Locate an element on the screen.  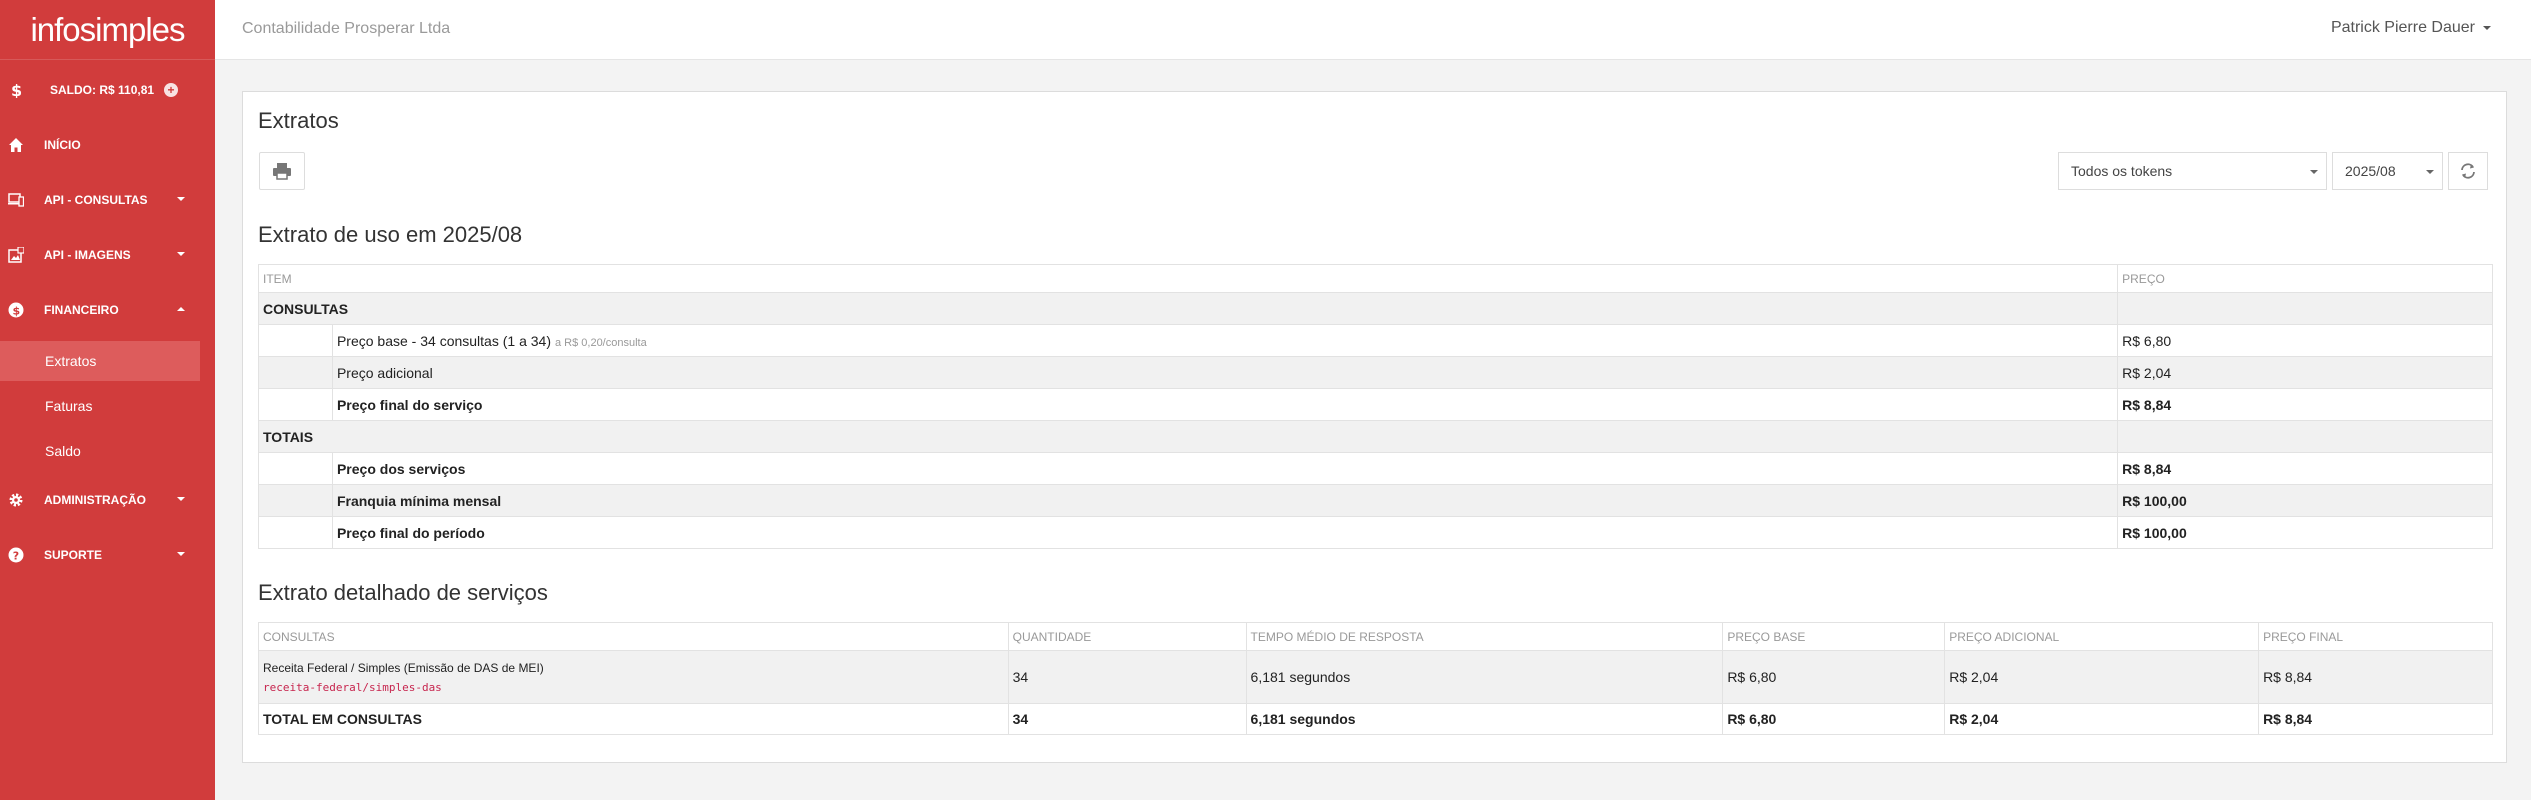
nav-inicio: INÍCIO is located at coordinates (107, 145).